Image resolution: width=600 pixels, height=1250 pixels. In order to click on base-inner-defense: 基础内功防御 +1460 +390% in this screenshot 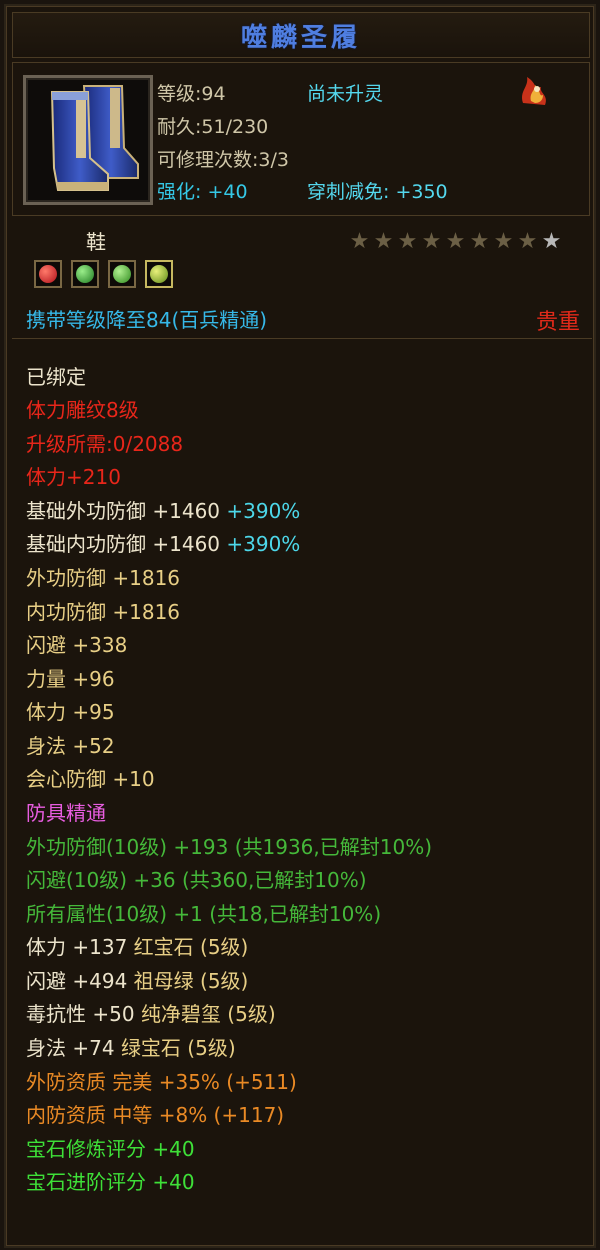, I will do `click(163, 544)`.